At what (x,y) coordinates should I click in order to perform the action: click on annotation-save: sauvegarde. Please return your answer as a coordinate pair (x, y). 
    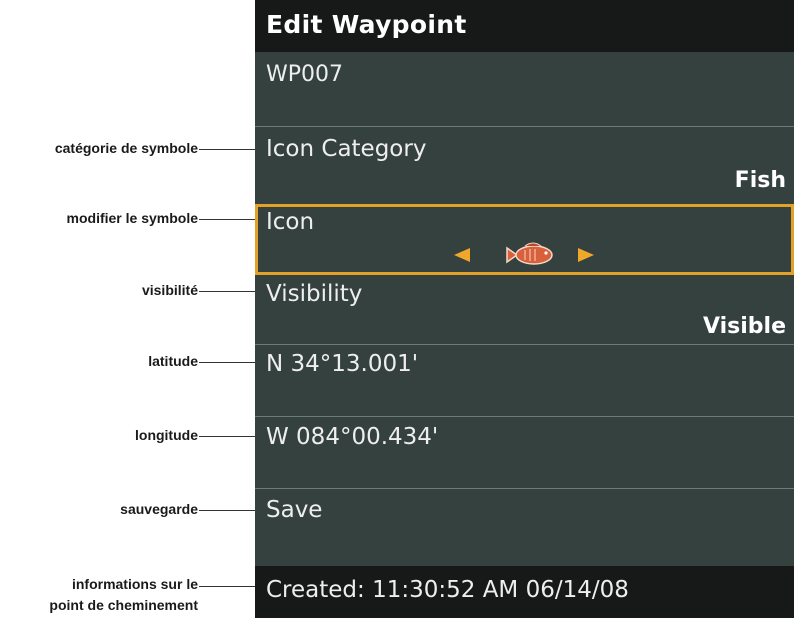
    Looking at the image, I should click on (159, 509).